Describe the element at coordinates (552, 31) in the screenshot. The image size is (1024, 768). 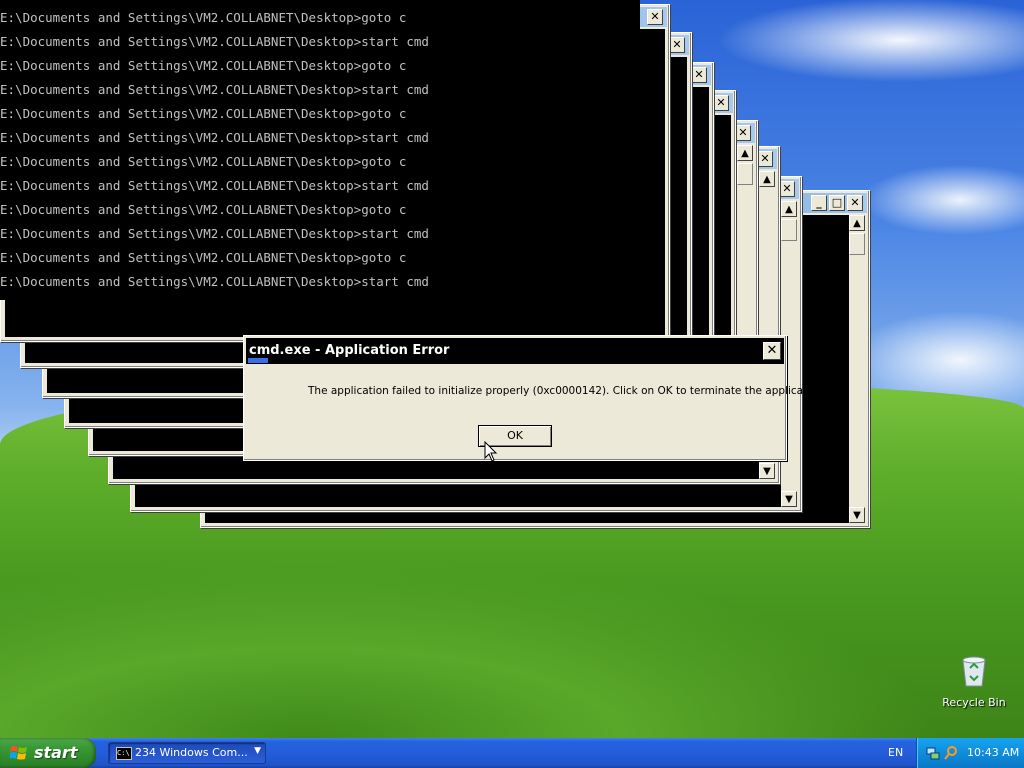
I see `console-output-extension` at that location.